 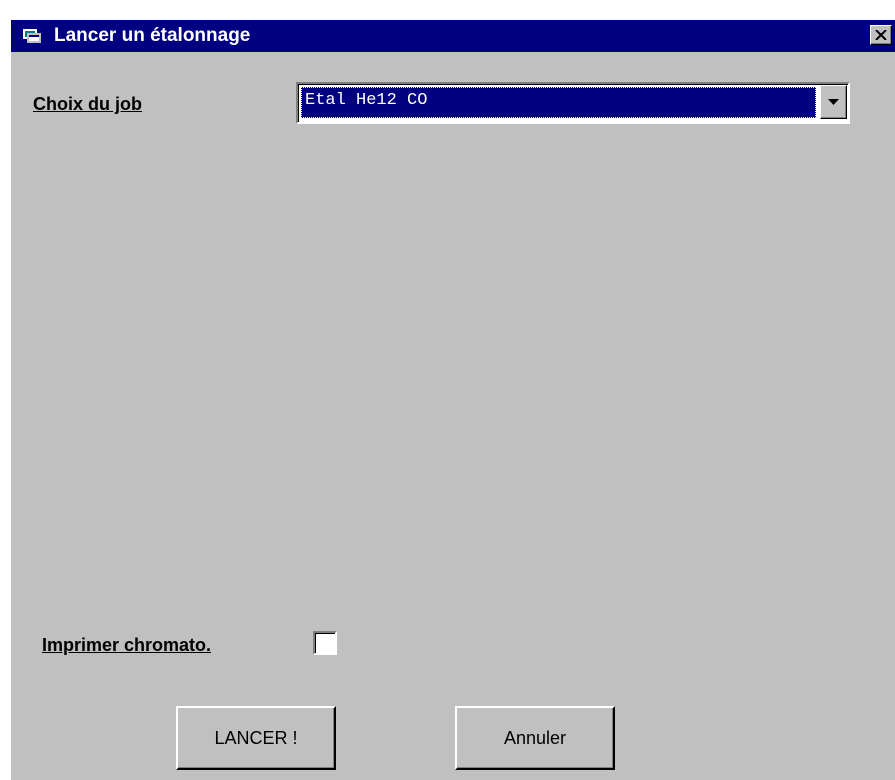 What do you see at coordinates (32, 36) in the screenshot?
I see `app-icon` at bounding box center [32, 36].